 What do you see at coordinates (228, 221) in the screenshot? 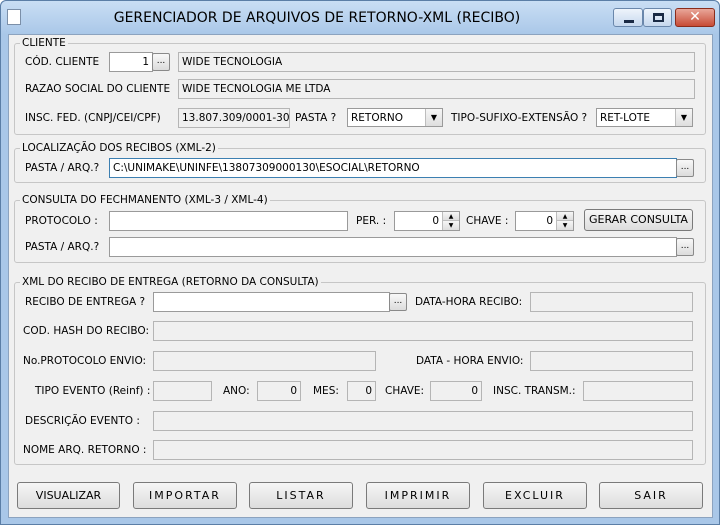
I see `protocolo-input` at bounding box center [228, 221].